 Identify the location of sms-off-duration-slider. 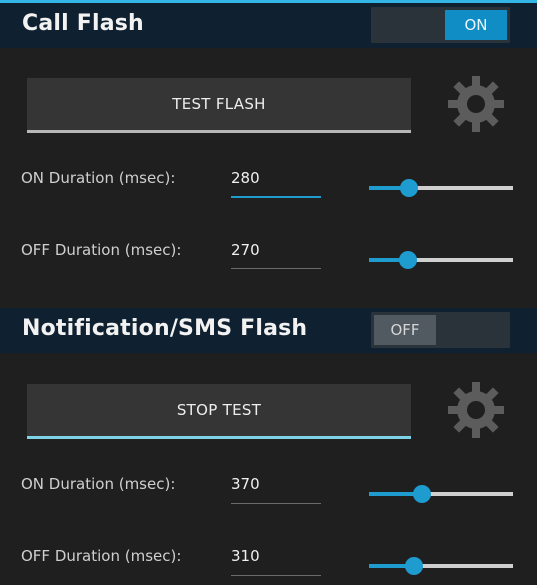
(441, 566).